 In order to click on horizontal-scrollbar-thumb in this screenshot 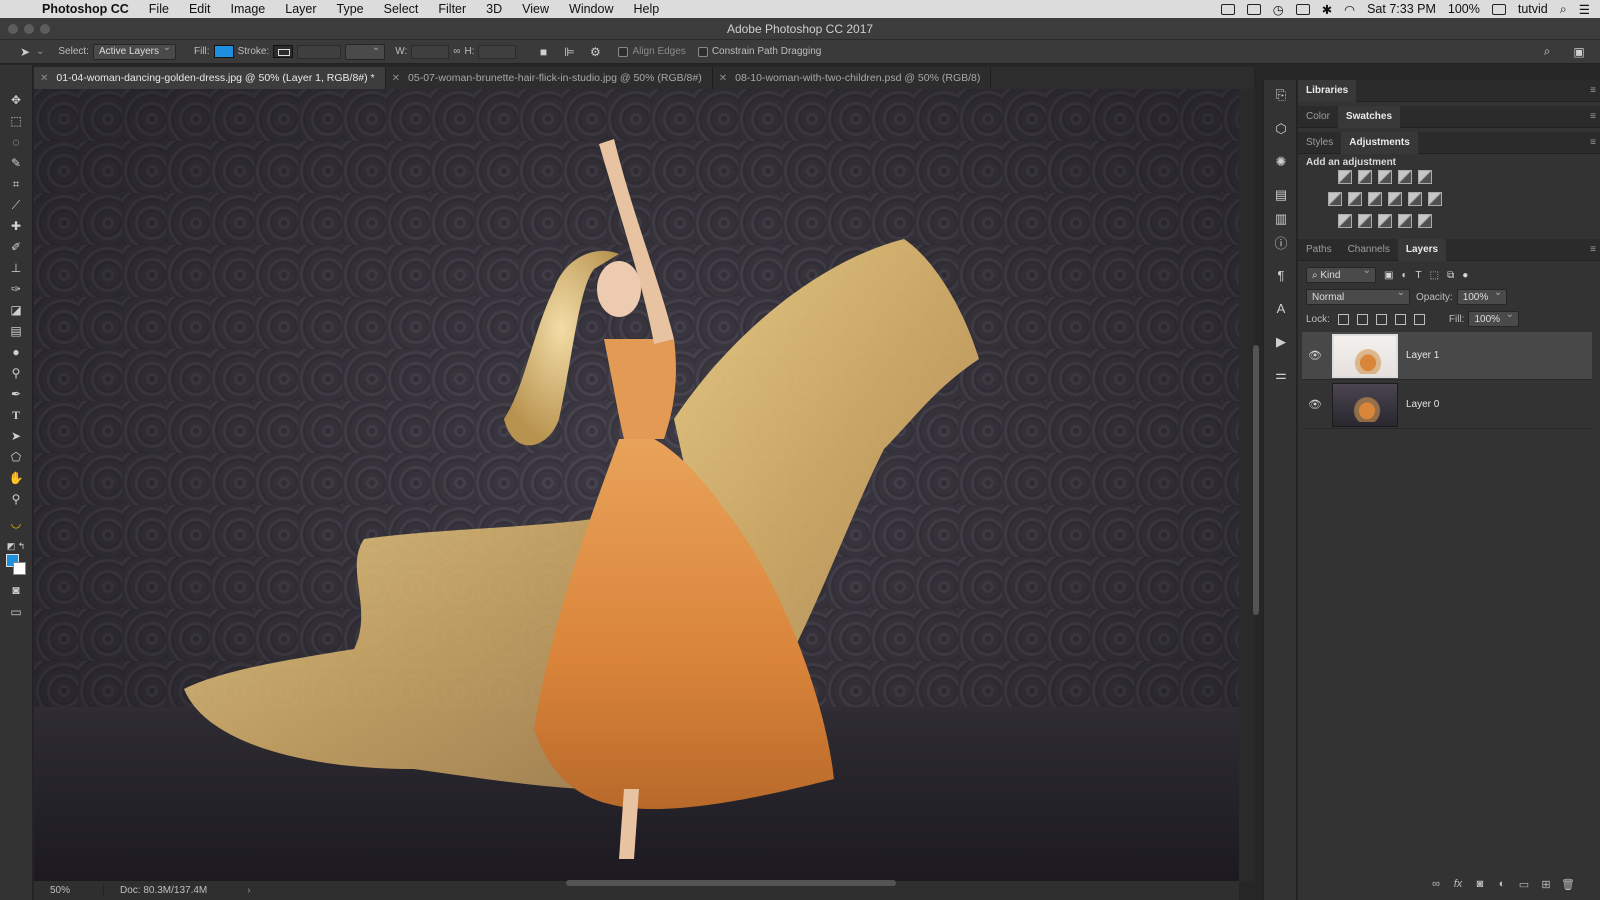, I will do `click(731, 883)`.